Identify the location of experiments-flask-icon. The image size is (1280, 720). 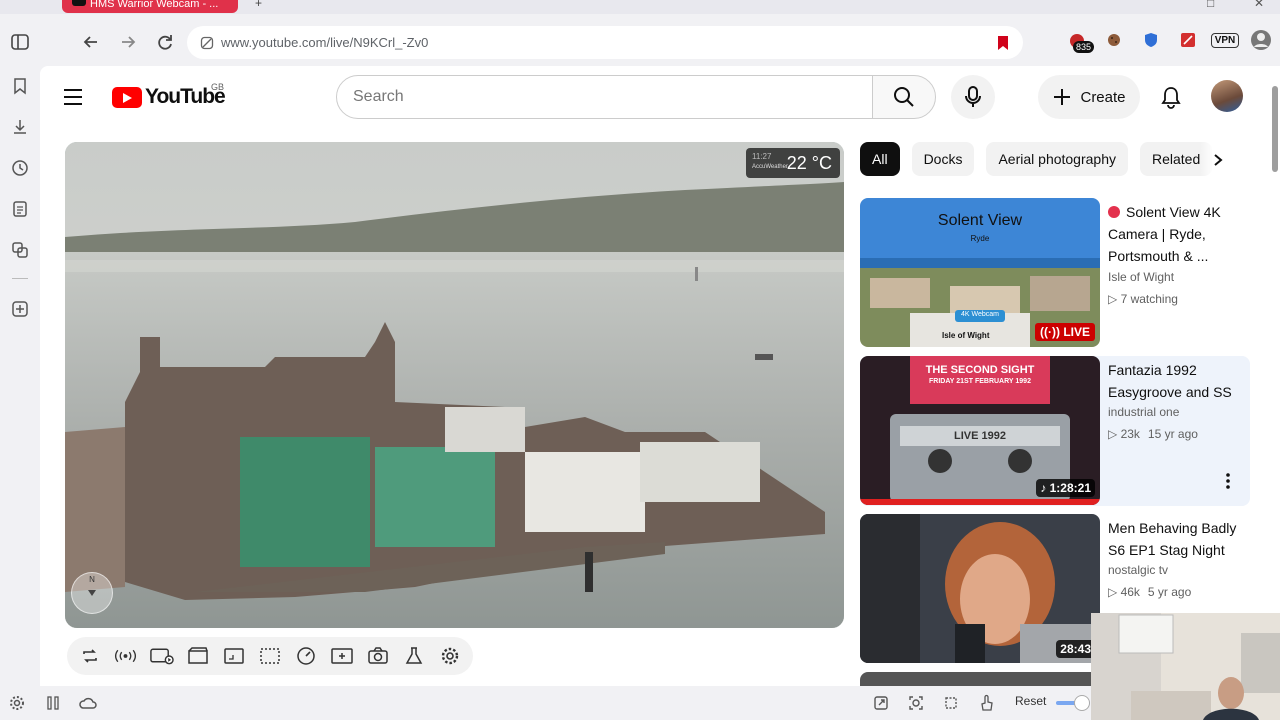
(413, 656).